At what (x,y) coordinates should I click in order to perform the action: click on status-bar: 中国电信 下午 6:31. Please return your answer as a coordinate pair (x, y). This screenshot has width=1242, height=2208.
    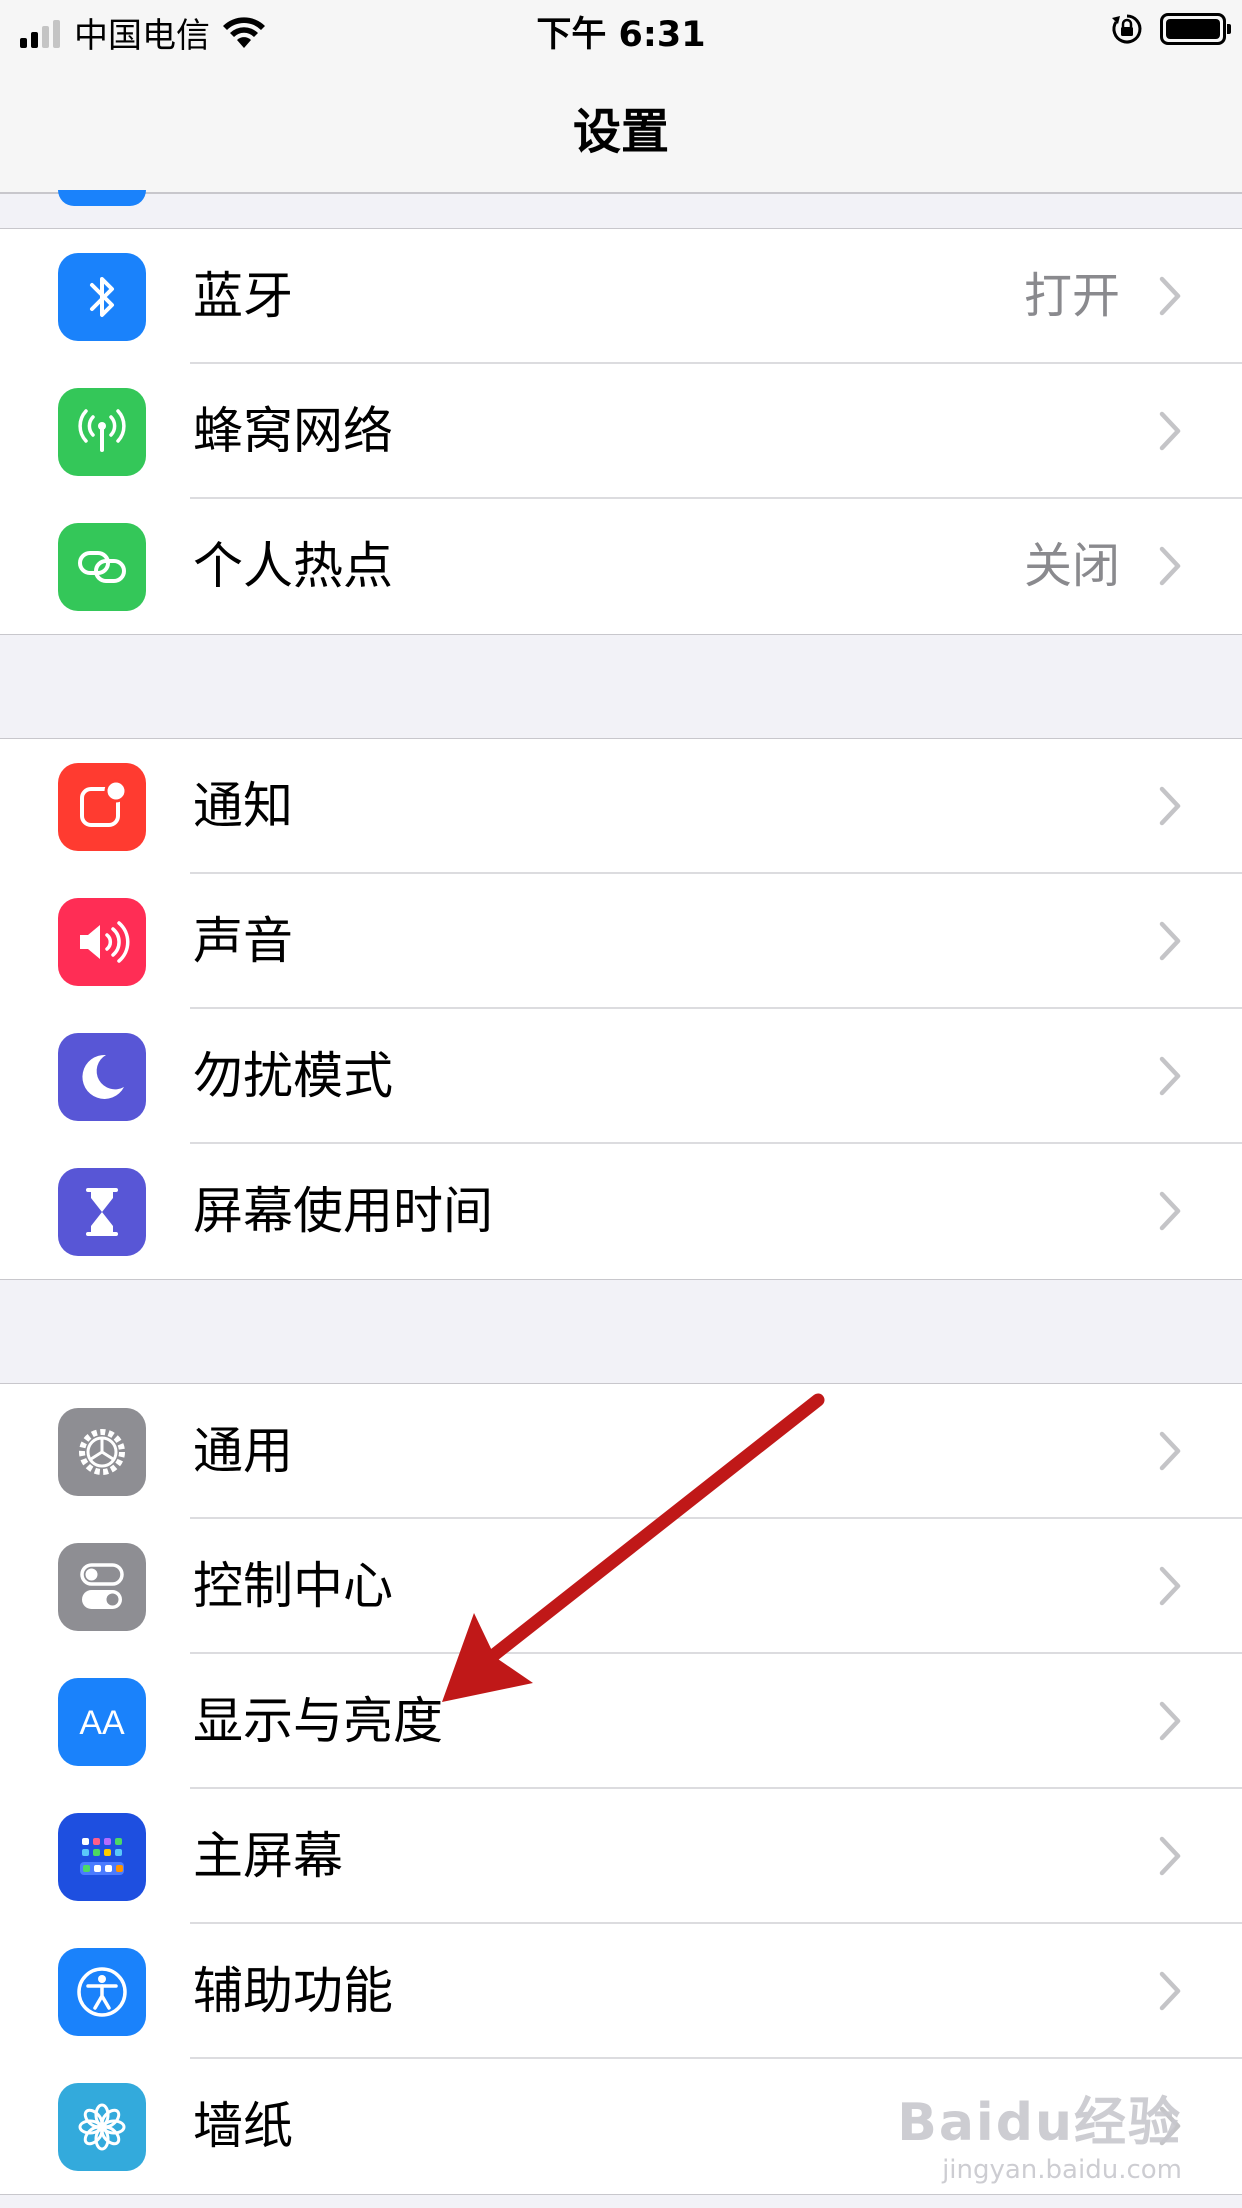
    Looking at the image, I should click on (621, 31).